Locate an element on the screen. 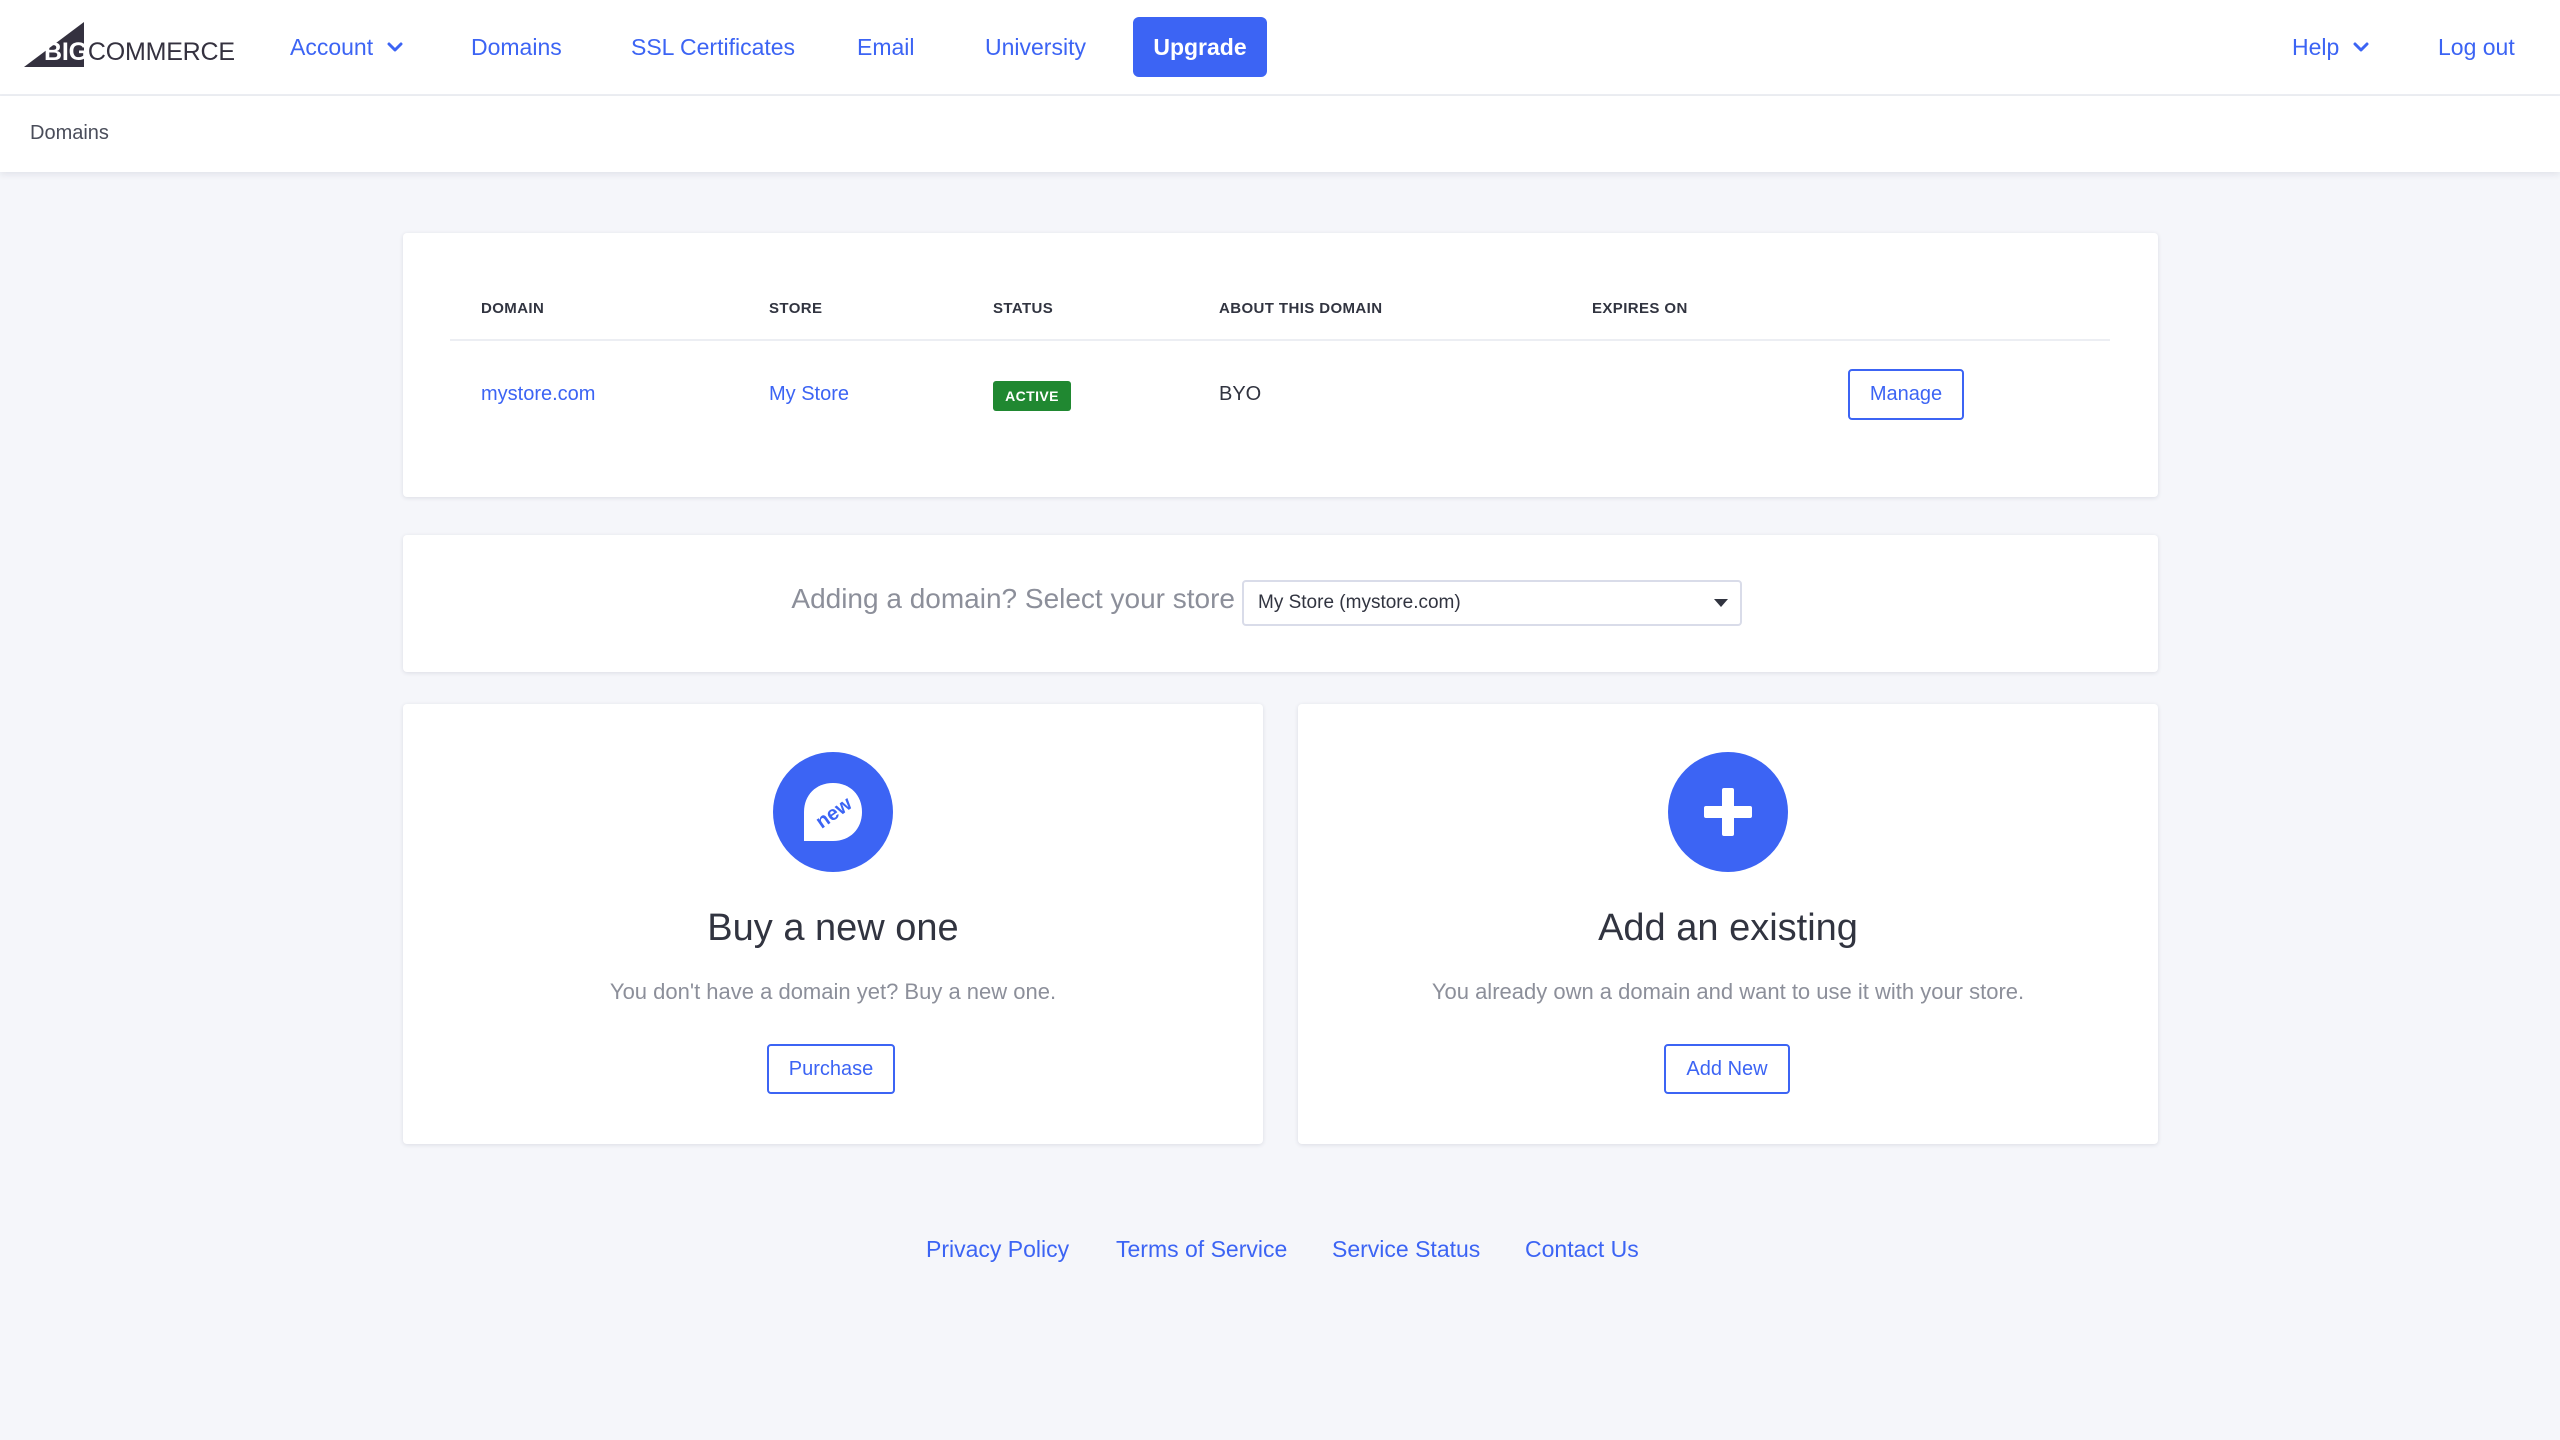  table-header-divider is located at coordinates (1280, 340).